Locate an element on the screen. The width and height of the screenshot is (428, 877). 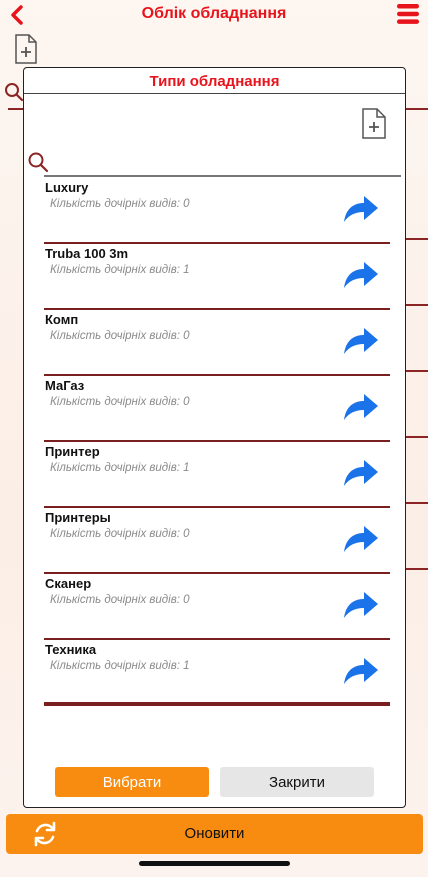
item-name: МаГаз is located at coordinates (65, 385).